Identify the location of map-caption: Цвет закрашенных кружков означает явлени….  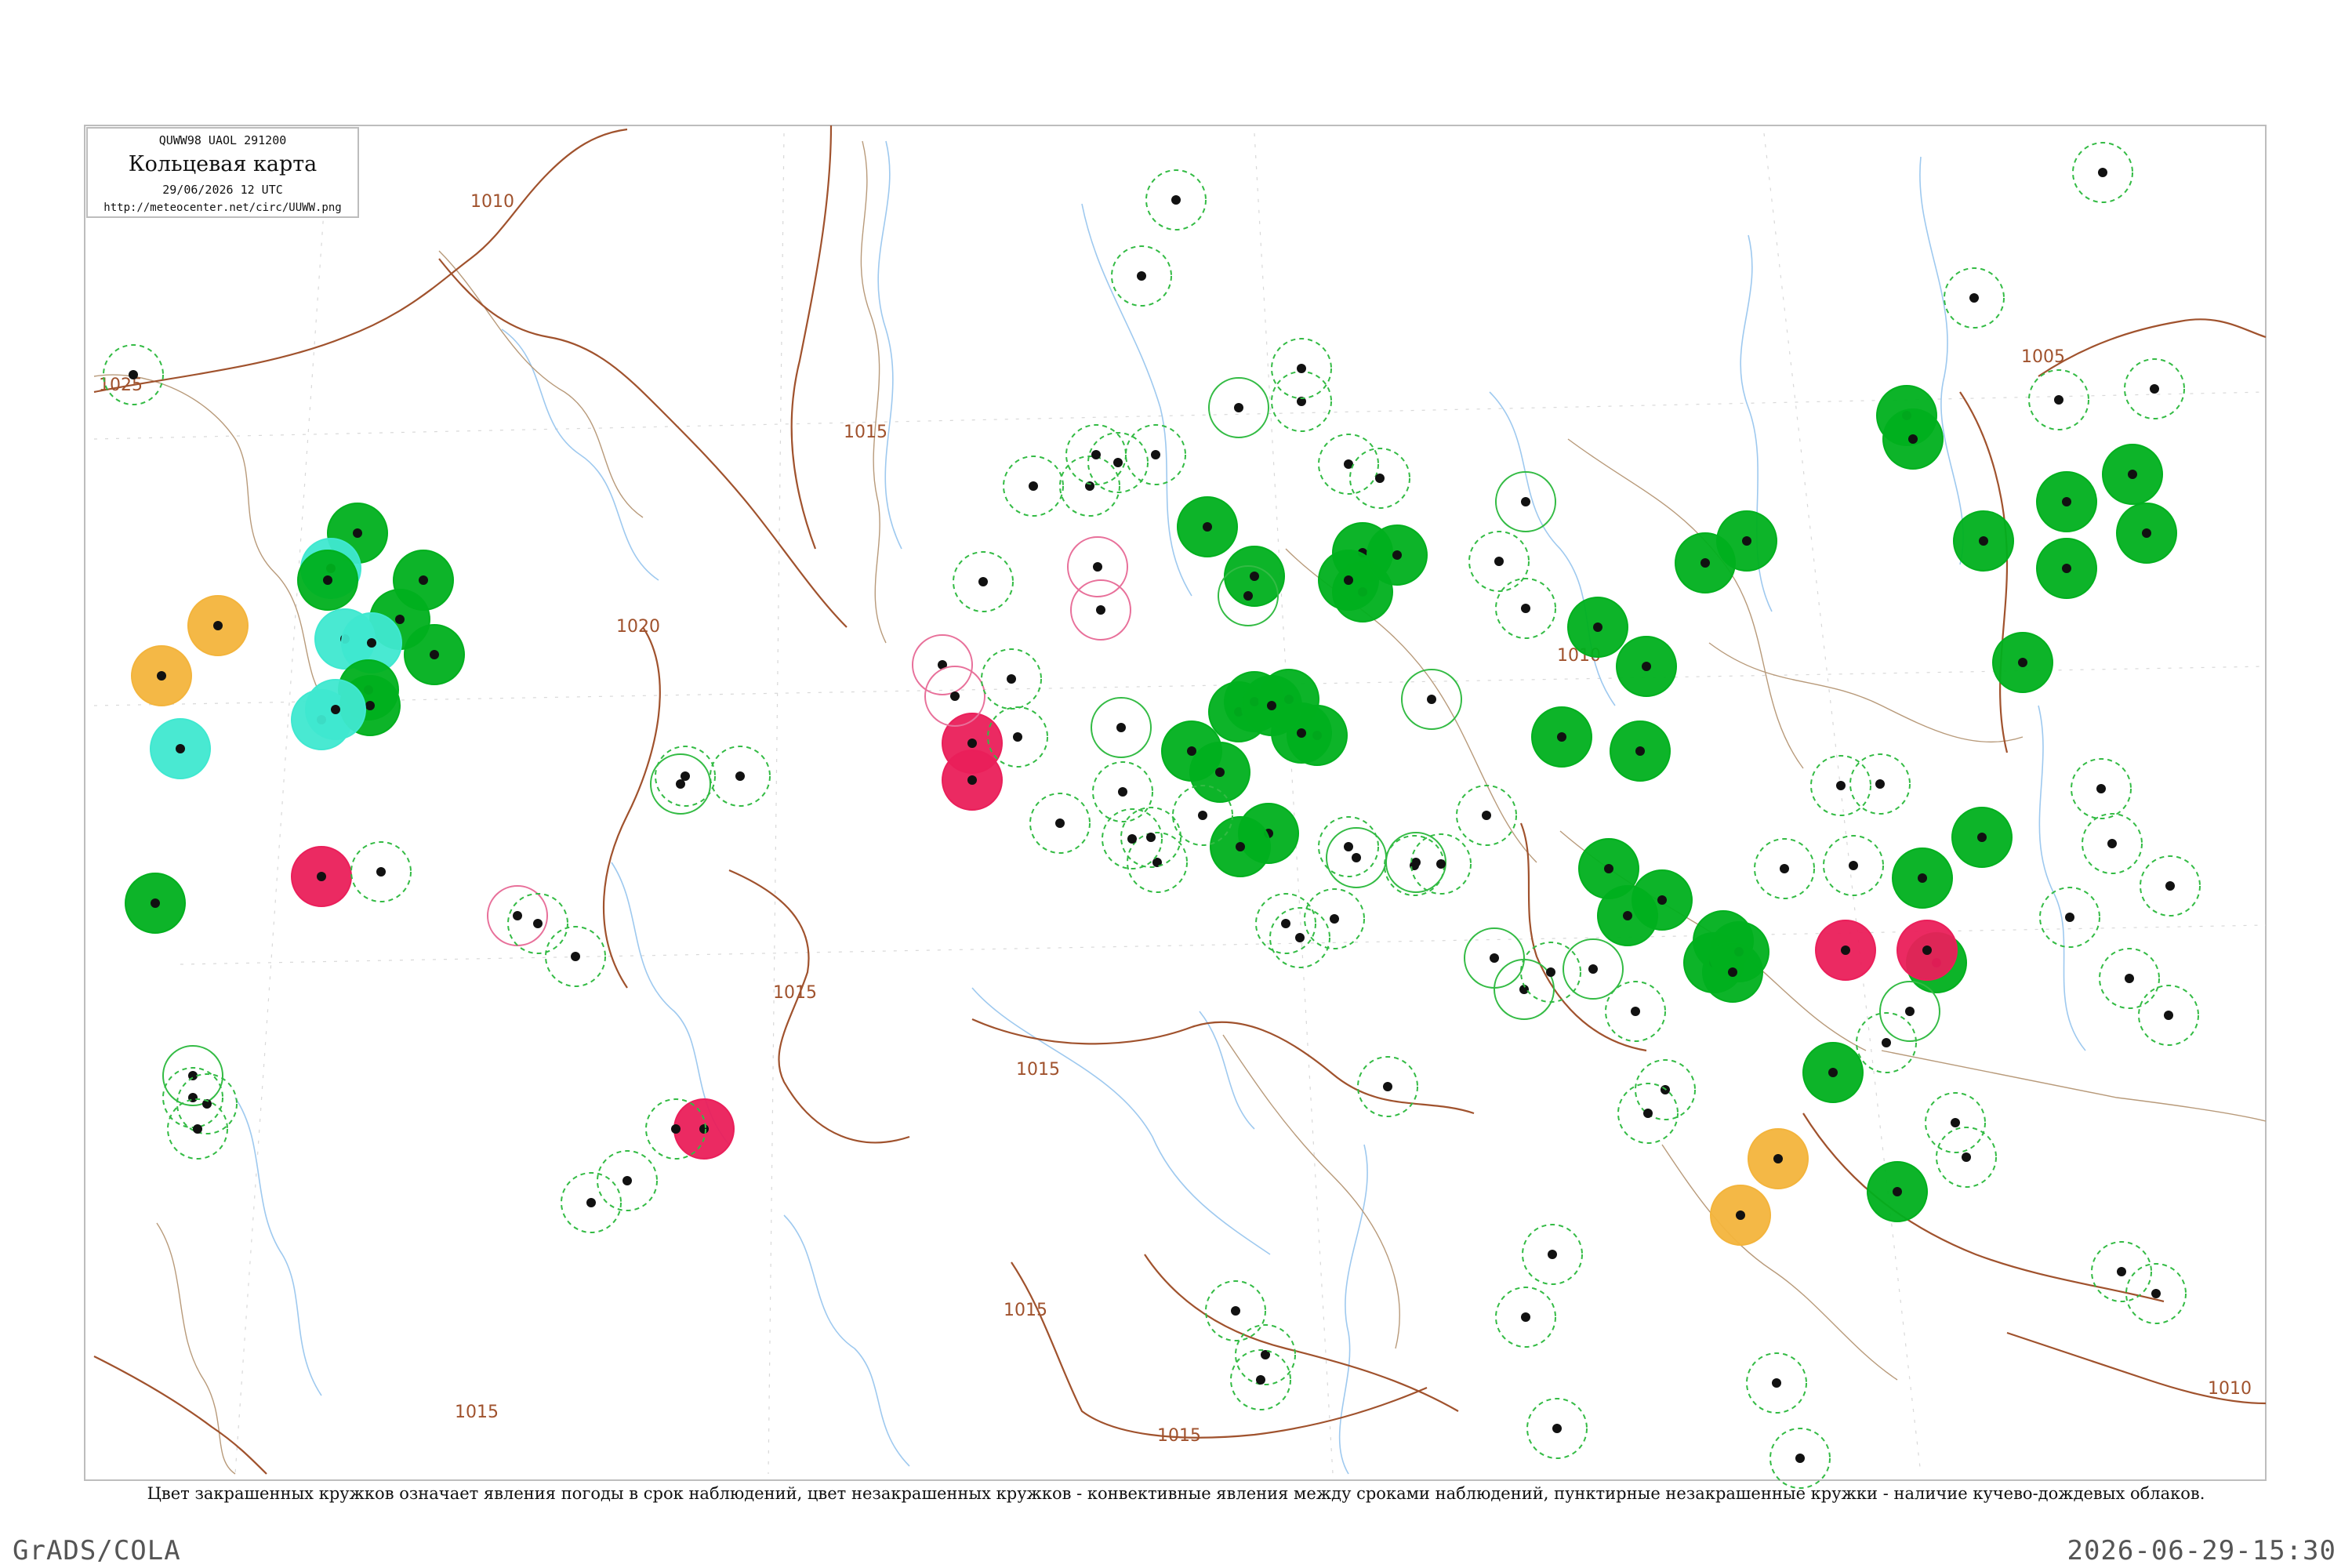
(1176, 1493).